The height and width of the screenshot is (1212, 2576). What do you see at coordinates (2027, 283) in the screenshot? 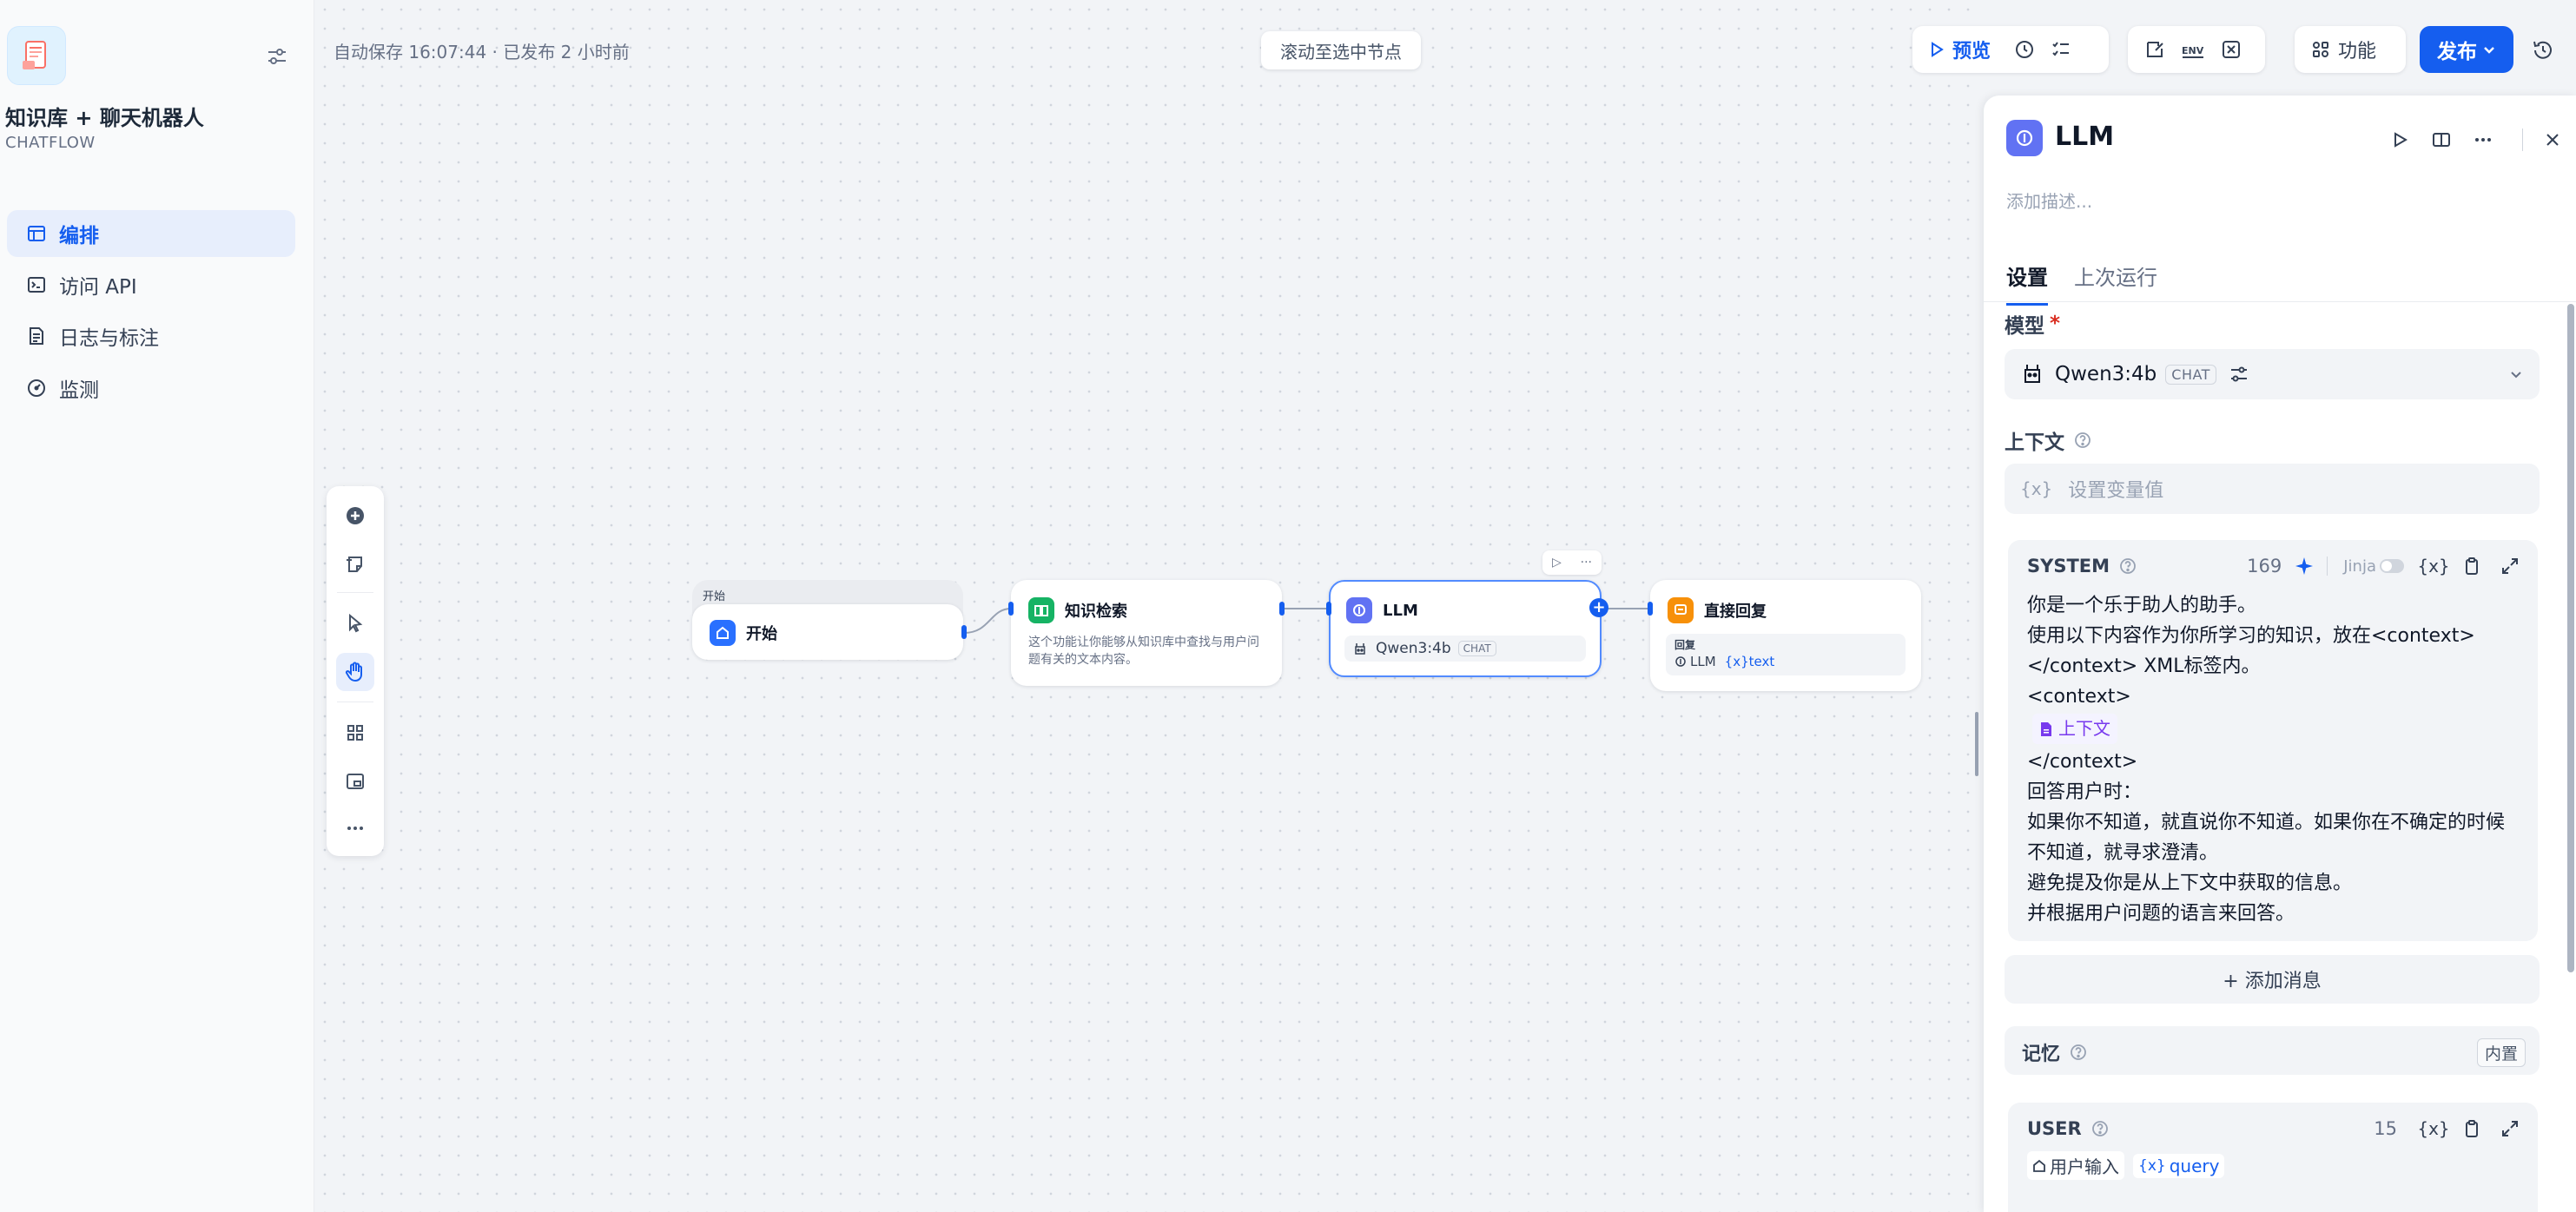
I see `tab-settings: 设置` at bounding box center [2027, 283].